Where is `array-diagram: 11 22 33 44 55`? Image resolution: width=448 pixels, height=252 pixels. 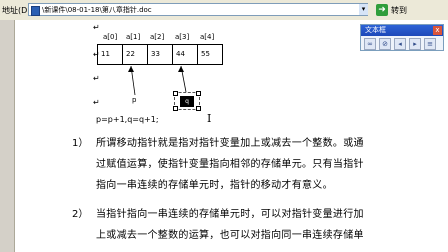 array-diagram: 11 22 33 44 55 is located at coordinates (160, 54).